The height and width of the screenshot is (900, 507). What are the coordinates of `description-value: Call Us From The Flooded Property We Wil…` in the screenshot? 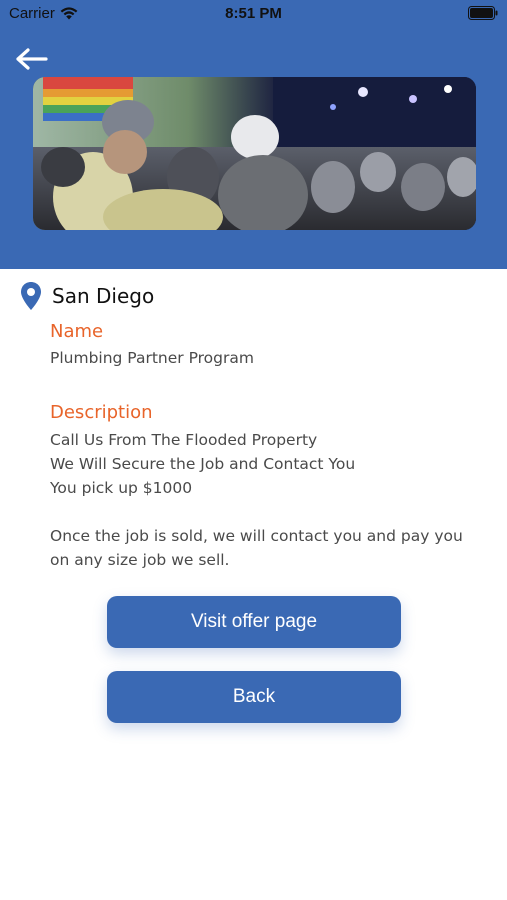 It's located at (256, 500).